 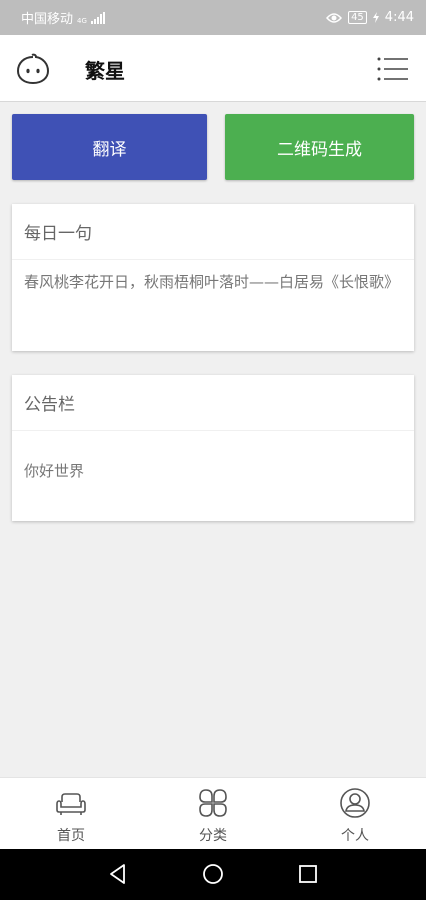 What do you see at coordinates (213, 803) in the screenshot?
I see `clover-icon` at bounding box center [213, 803].